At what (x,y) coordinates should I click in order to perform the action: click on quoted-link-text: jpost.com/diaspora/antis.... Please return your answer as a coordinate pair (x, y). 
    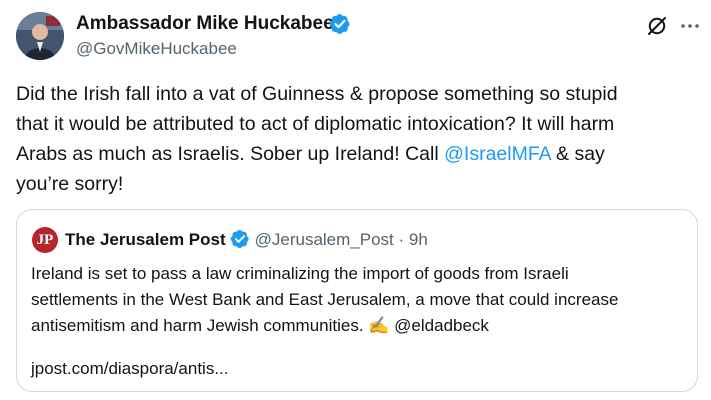
    Looking at the image, I should click on (130, 368).